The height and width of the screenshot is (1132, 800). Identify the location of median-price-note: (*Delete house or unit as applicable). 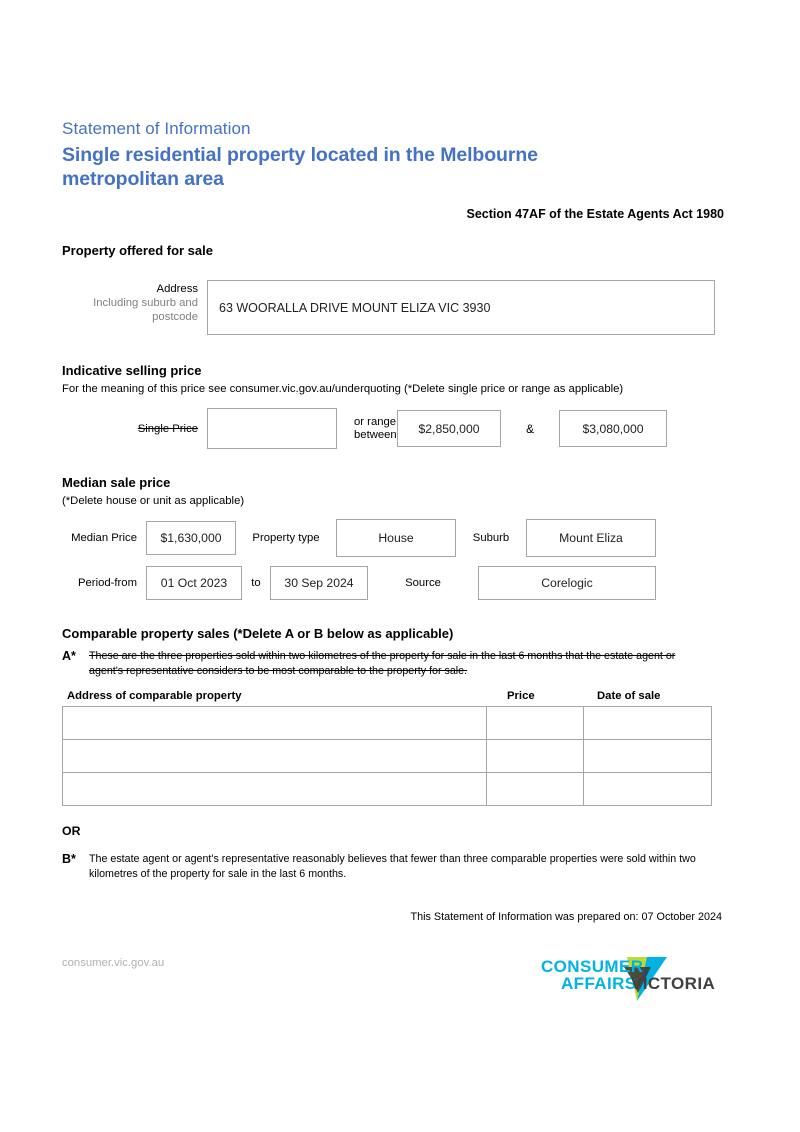
(153, 501).